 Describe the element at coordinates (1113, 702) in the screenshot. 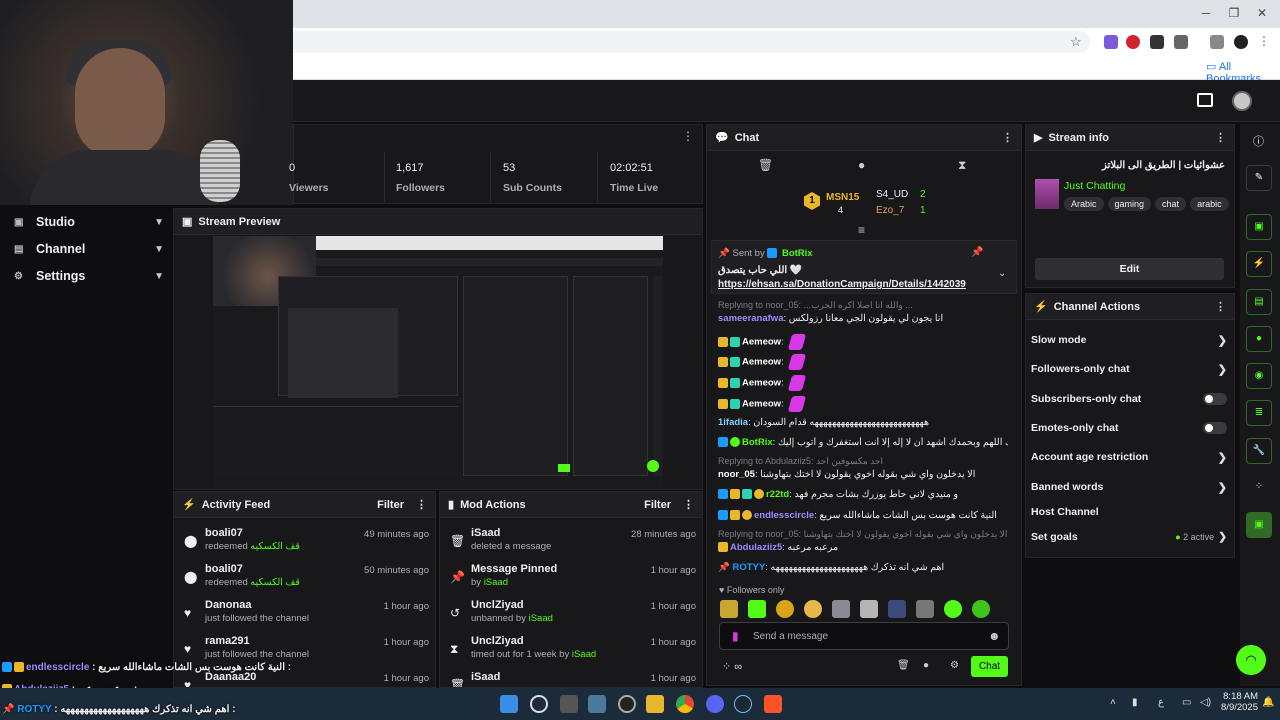

I see `tray-chevron-icon: ˄` at that location.